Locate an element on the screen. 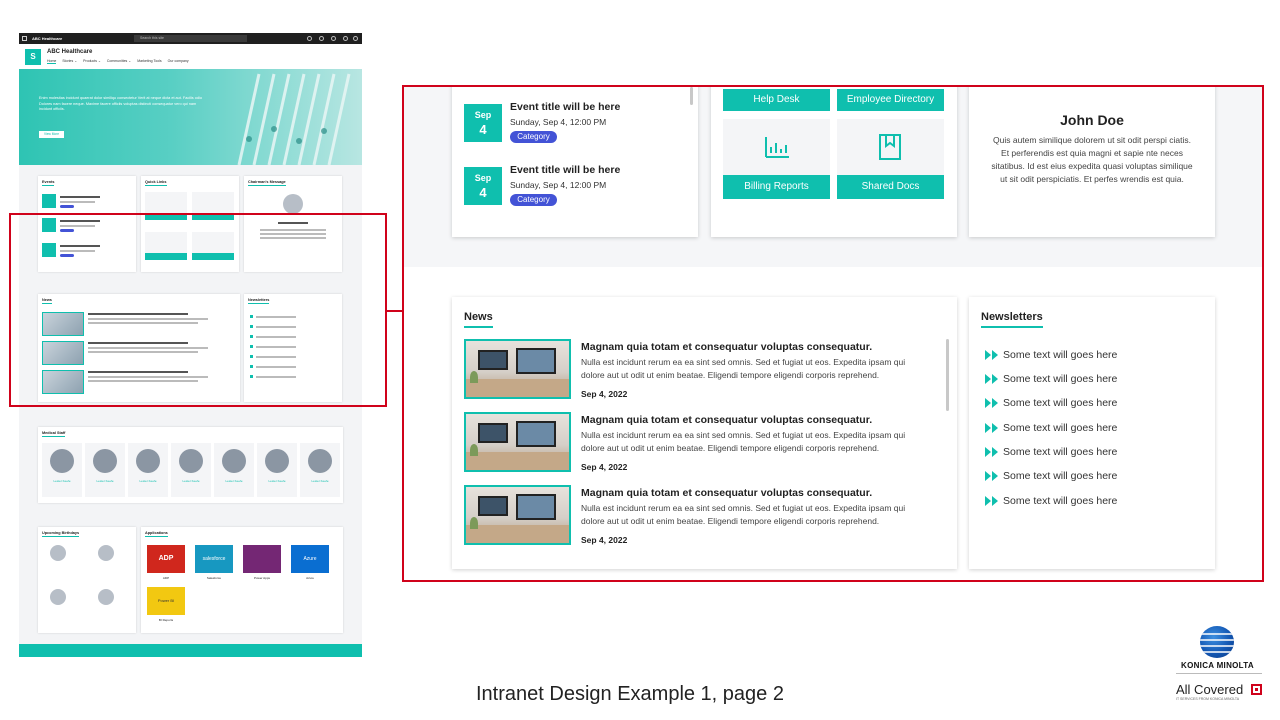 The image size is (1280, 720). notification-icon is located at coordinates (309, 38).